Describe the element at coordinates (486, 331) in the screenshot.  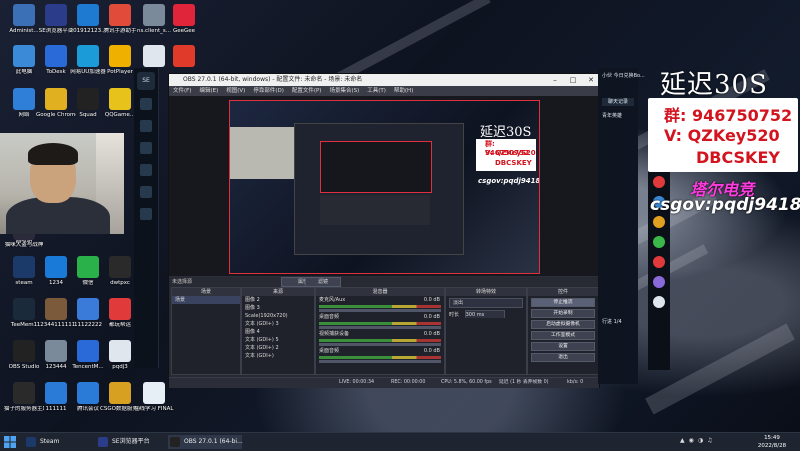
I see `transitions-dock: 转场特效 淡出 时长 300 ms` at that location.